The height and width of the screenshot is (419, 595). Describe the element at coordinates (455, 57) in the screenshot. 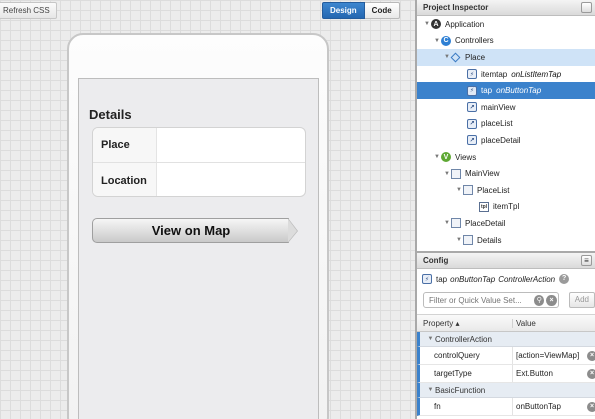

I see `controller-diamond-icon` at that location.